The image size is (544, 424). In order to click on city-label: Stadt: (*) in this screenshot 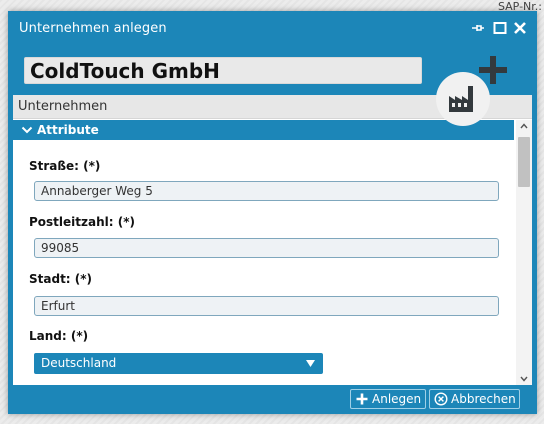, I will do `click(61, 279)`.